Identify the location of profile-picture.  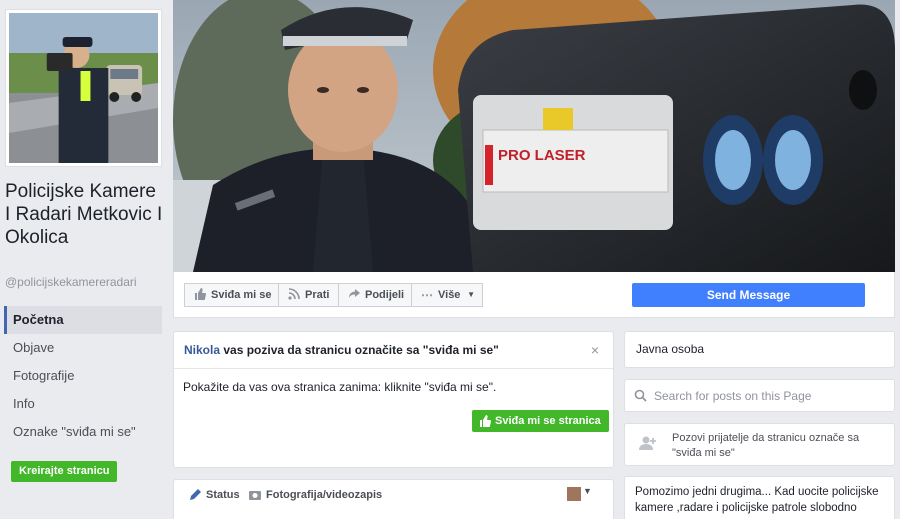
(83, 88).